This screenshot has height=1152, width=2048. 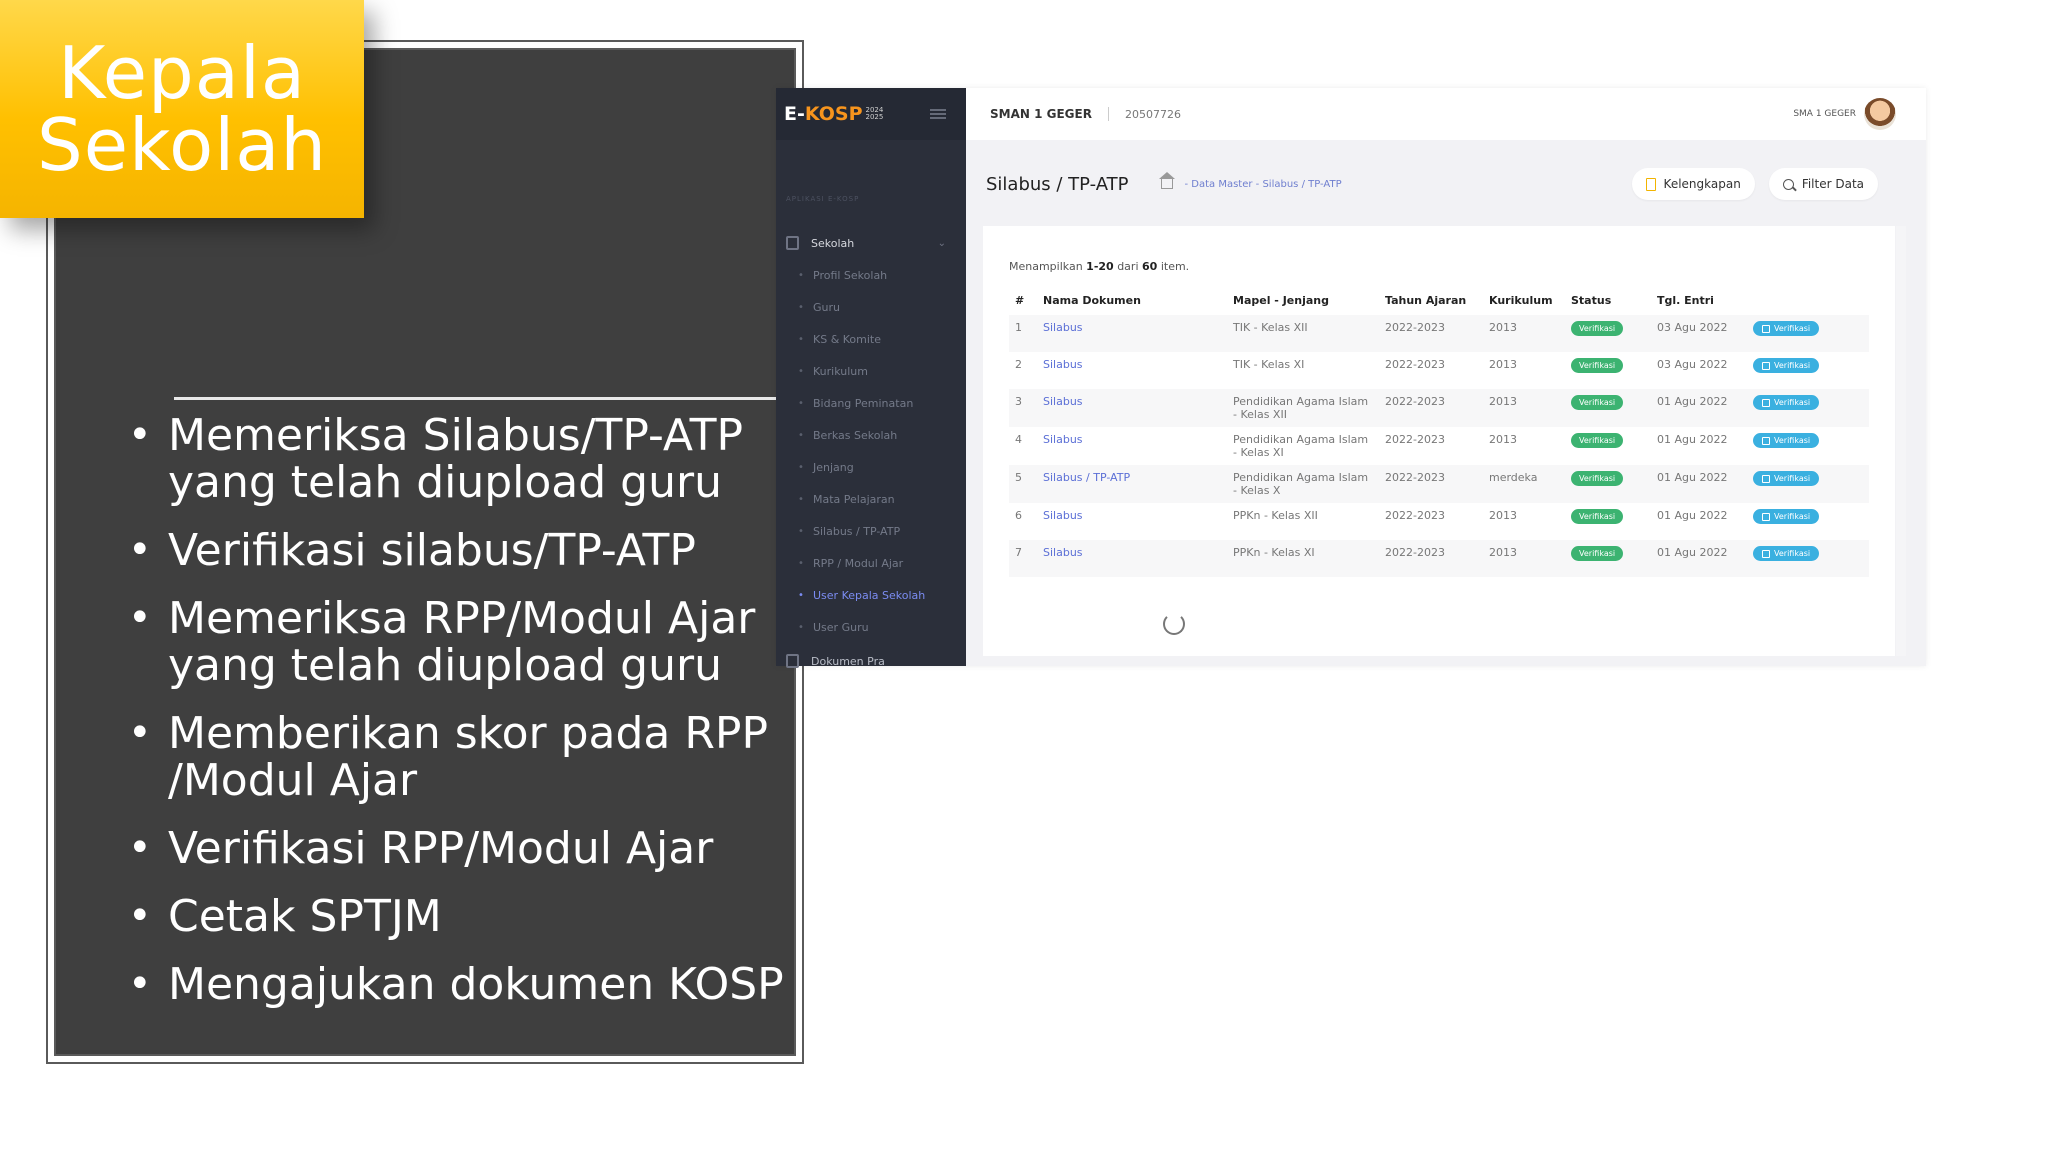 I want to click on row-mapel-jenjang: PPKn - Kelas XII, so click(x=1275, y=515).